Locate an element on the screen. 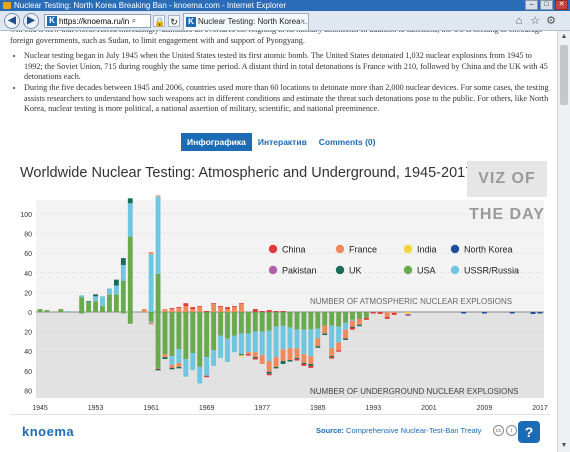 This screenshot has width=570, height=452. browser-tab: K Nuclear Testing: North Korea ... × is located at coordinates (246, 21).